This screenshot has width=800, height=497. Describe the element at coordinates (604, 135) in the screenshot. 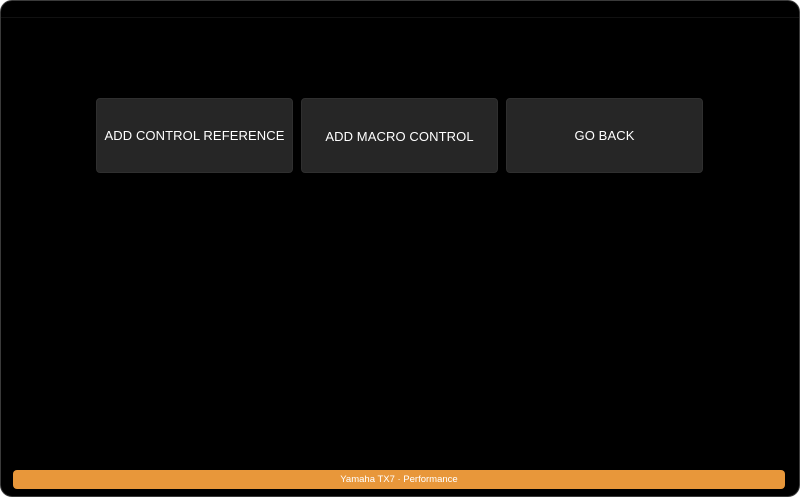

I see `go-back-button: GO BACK` at that location.